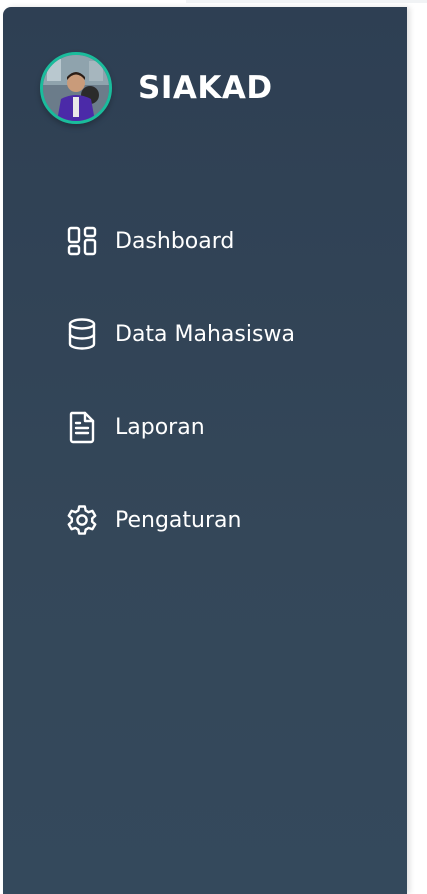 This screenshot has height=894, width=427. Describe the element at coordinates (82, 427) in the screenshot. I see `document-icon` at that location.